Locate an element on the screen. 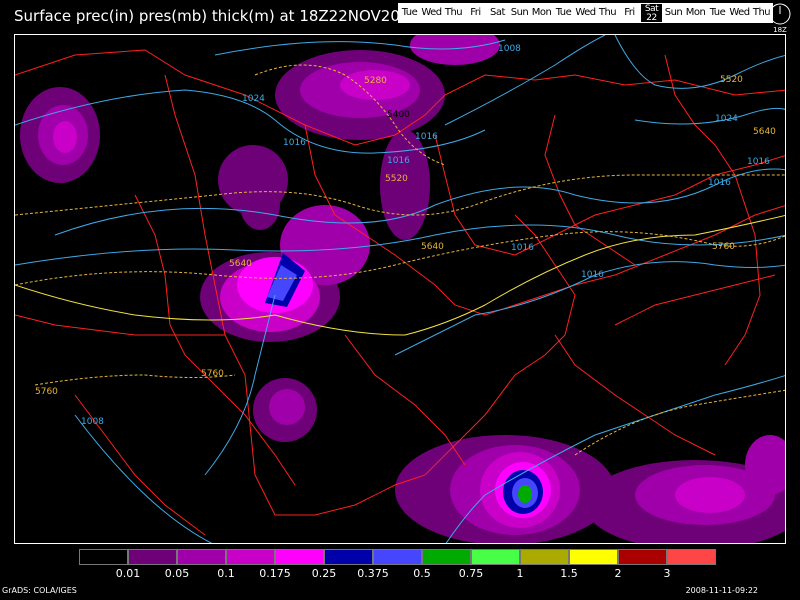  day-tab-14: Tue is located at coordinates (717, 13).